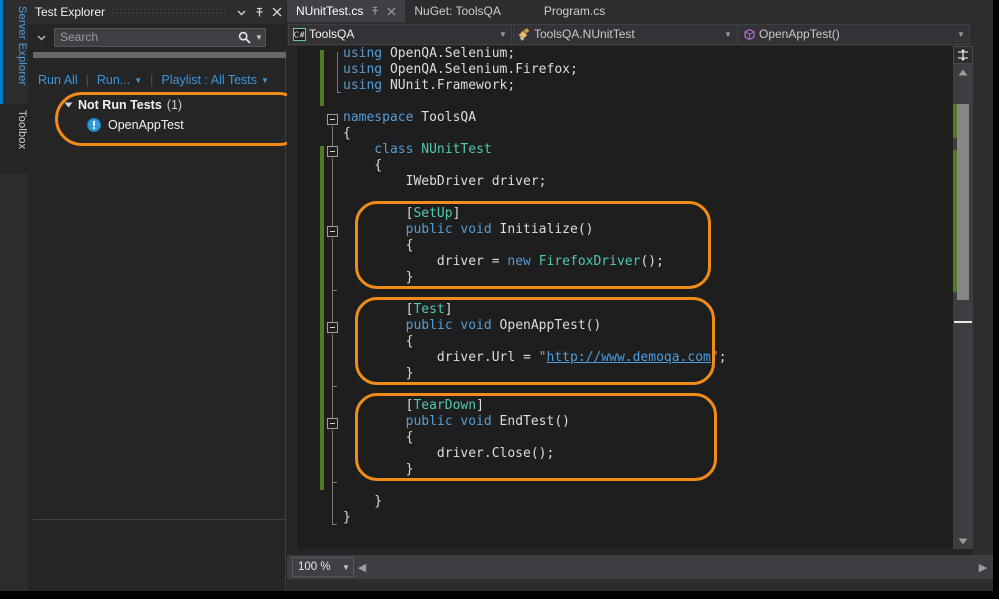 The width and height of the screenshot is (999, 599). I want to click on toolbar-separator, so click(159, 55).